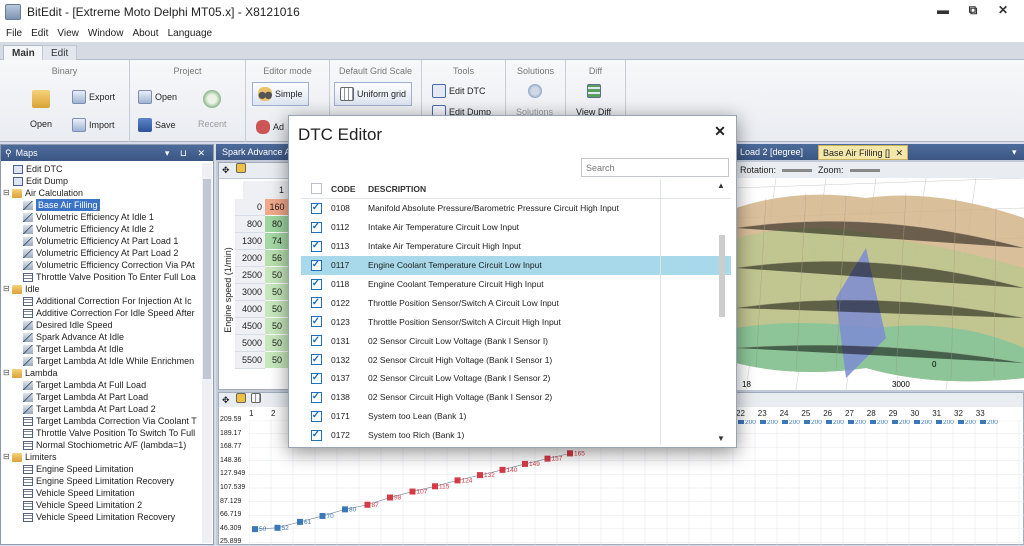 This screenshot has width=1024, height=546. What do you see at coordinates (145, 33) in the screenshot?
I see `menu-about: About` at bounding box center [145, 33].